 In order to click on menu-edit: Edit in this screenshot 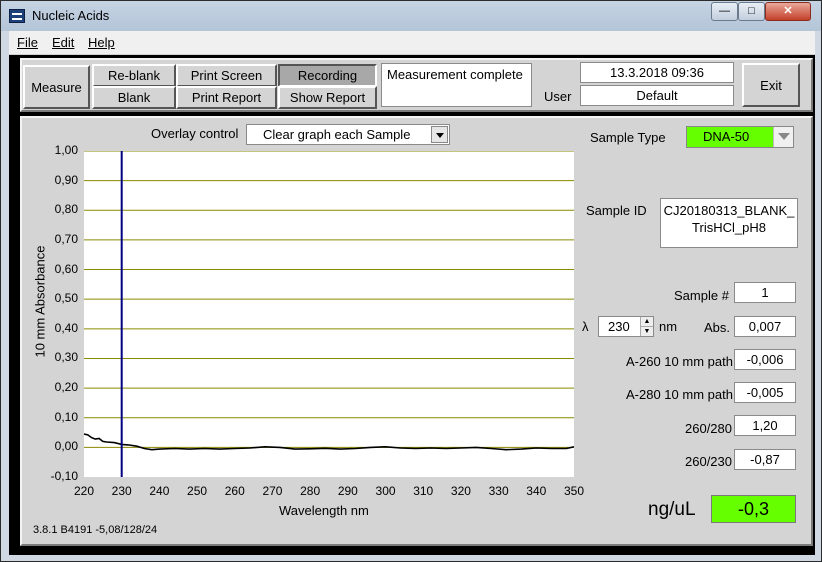, I will do `click(63, 42)`.